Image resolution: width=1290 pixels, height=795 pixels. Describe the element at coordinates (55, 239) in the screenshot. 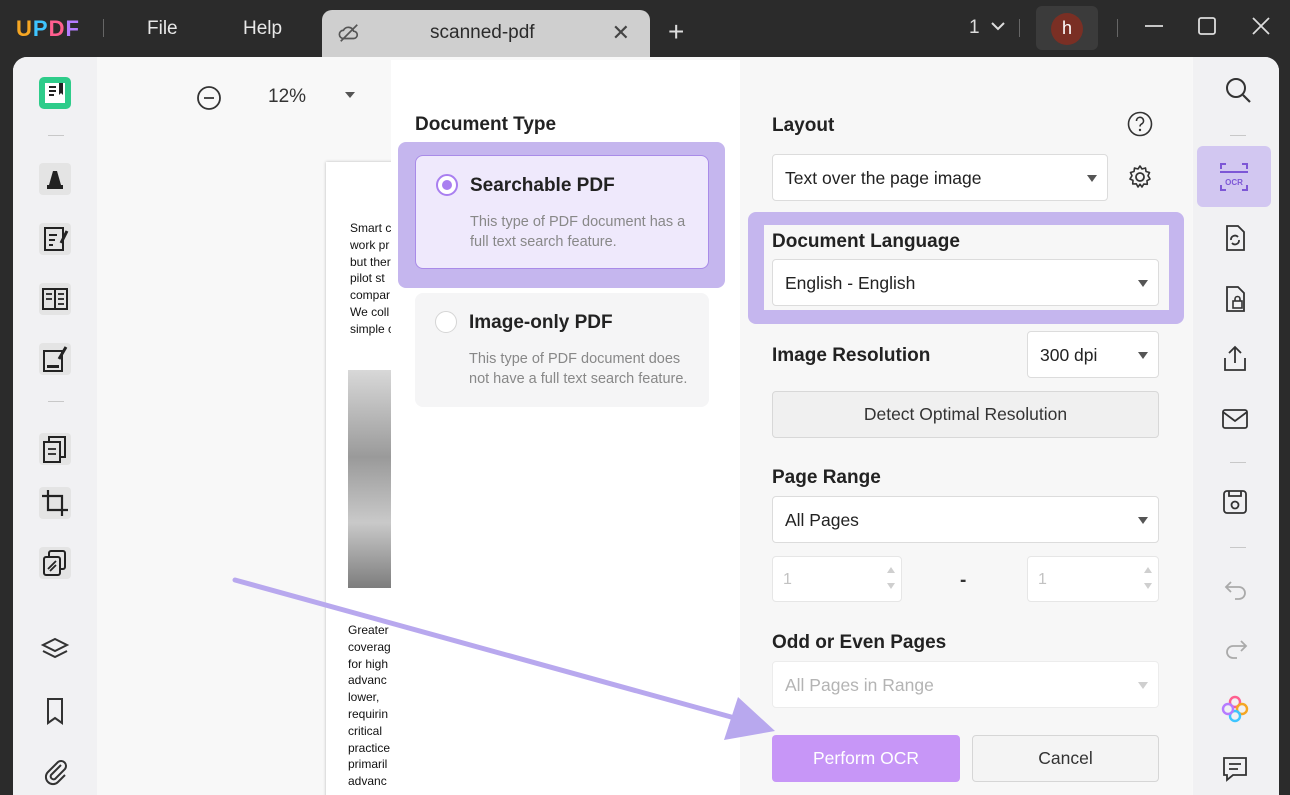

I see `edit-pdf-icon` at that location.